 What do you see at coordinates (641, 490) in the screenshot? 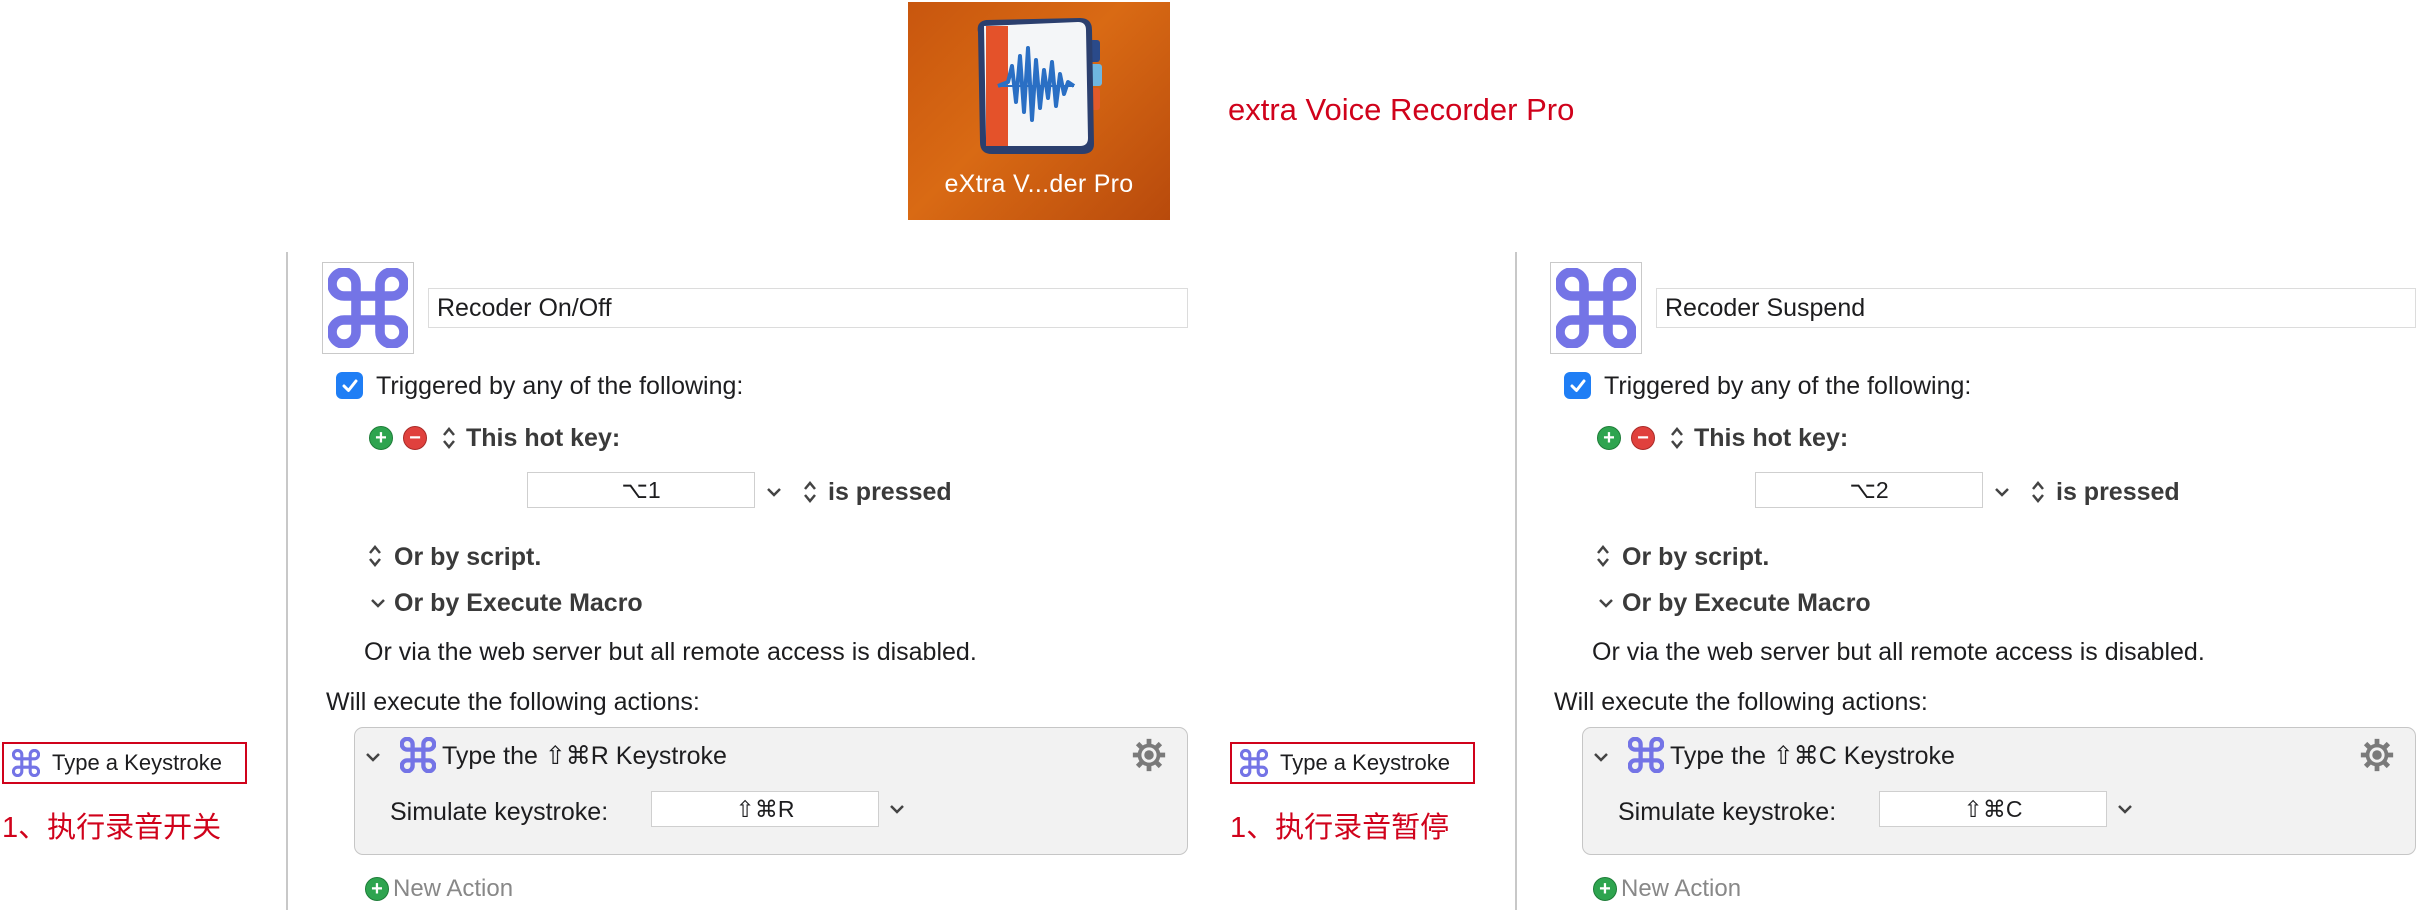
I see `hotkey-field: ⌥1` at bounding box center [641, 490].